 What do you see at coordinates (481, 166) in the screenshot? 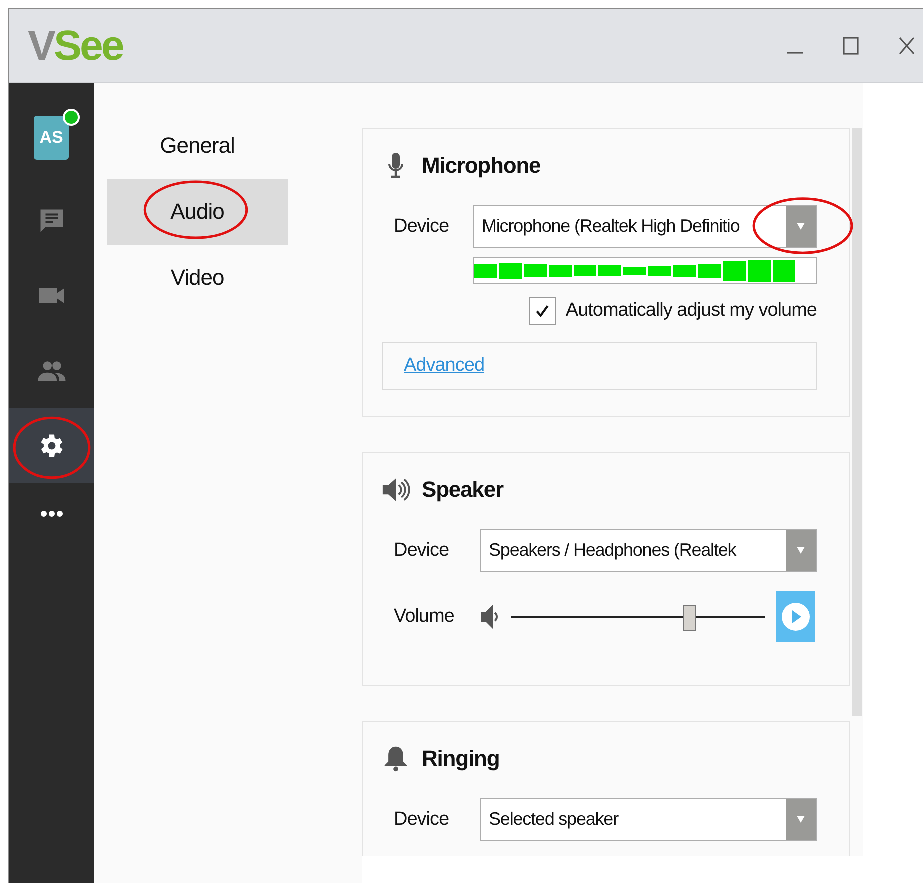
I see `section-title: Microphone` at bounding box center [481, 166].